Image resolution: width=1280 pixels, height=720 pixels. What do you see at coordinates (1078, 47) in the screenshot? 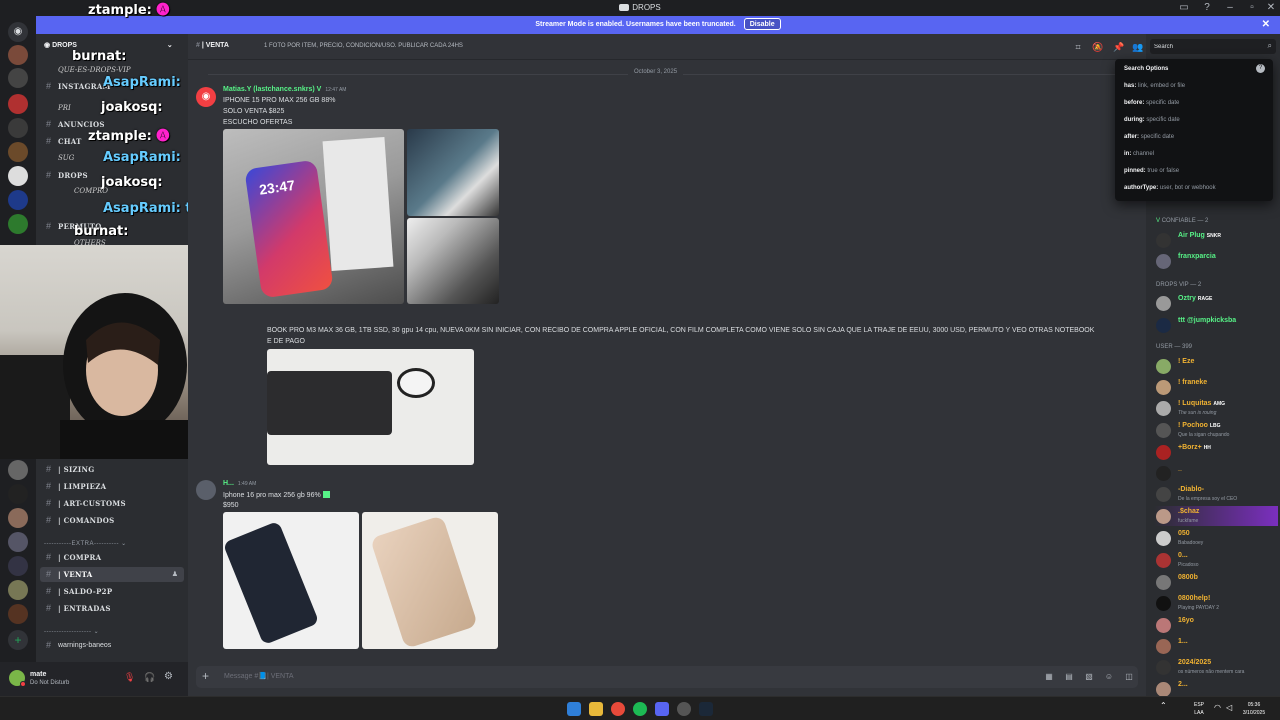
I see `threads-icon: ⌗` at bounding box center [1078, 47].